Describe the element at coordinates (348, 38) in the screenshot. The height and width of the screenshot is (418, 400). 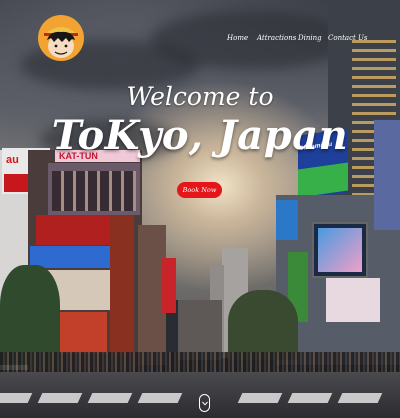
I see `nav-contact-us: Contact Us` at that location.